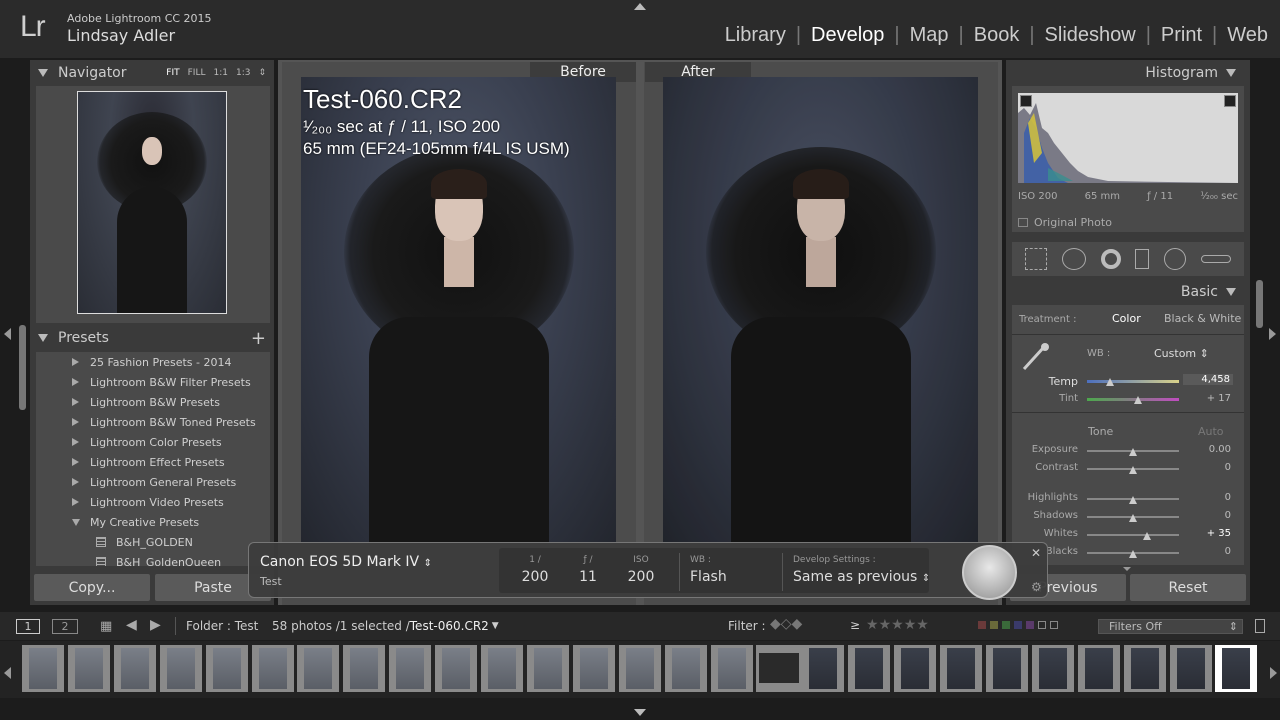 This screenshot has height=720, width=1280. What do you see at coordinates (1272, 334) in the screenshot?
I see `collapse-right-panel-icon` at bounding box center [1272, 334].